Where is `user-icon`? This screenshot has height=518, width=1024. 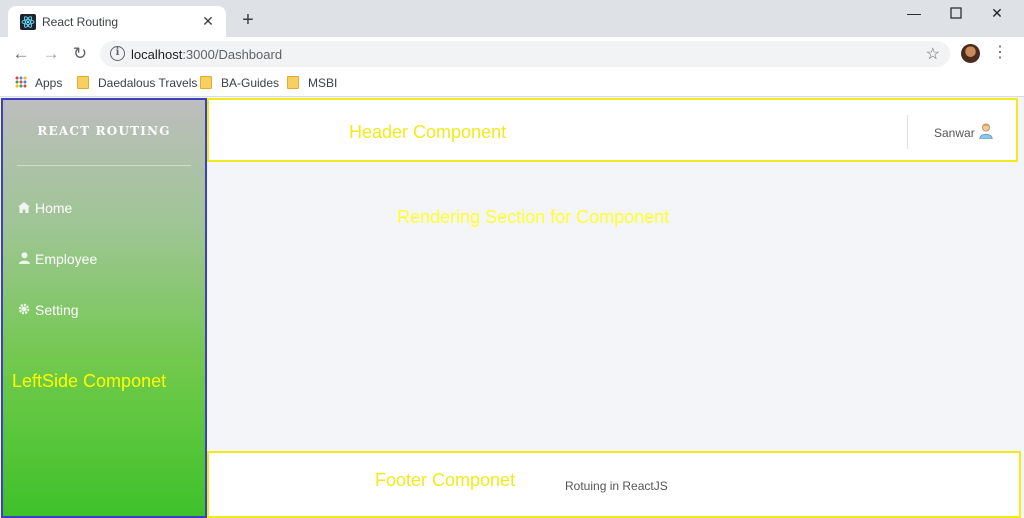
user-icon is located at coordinates (24, 260).